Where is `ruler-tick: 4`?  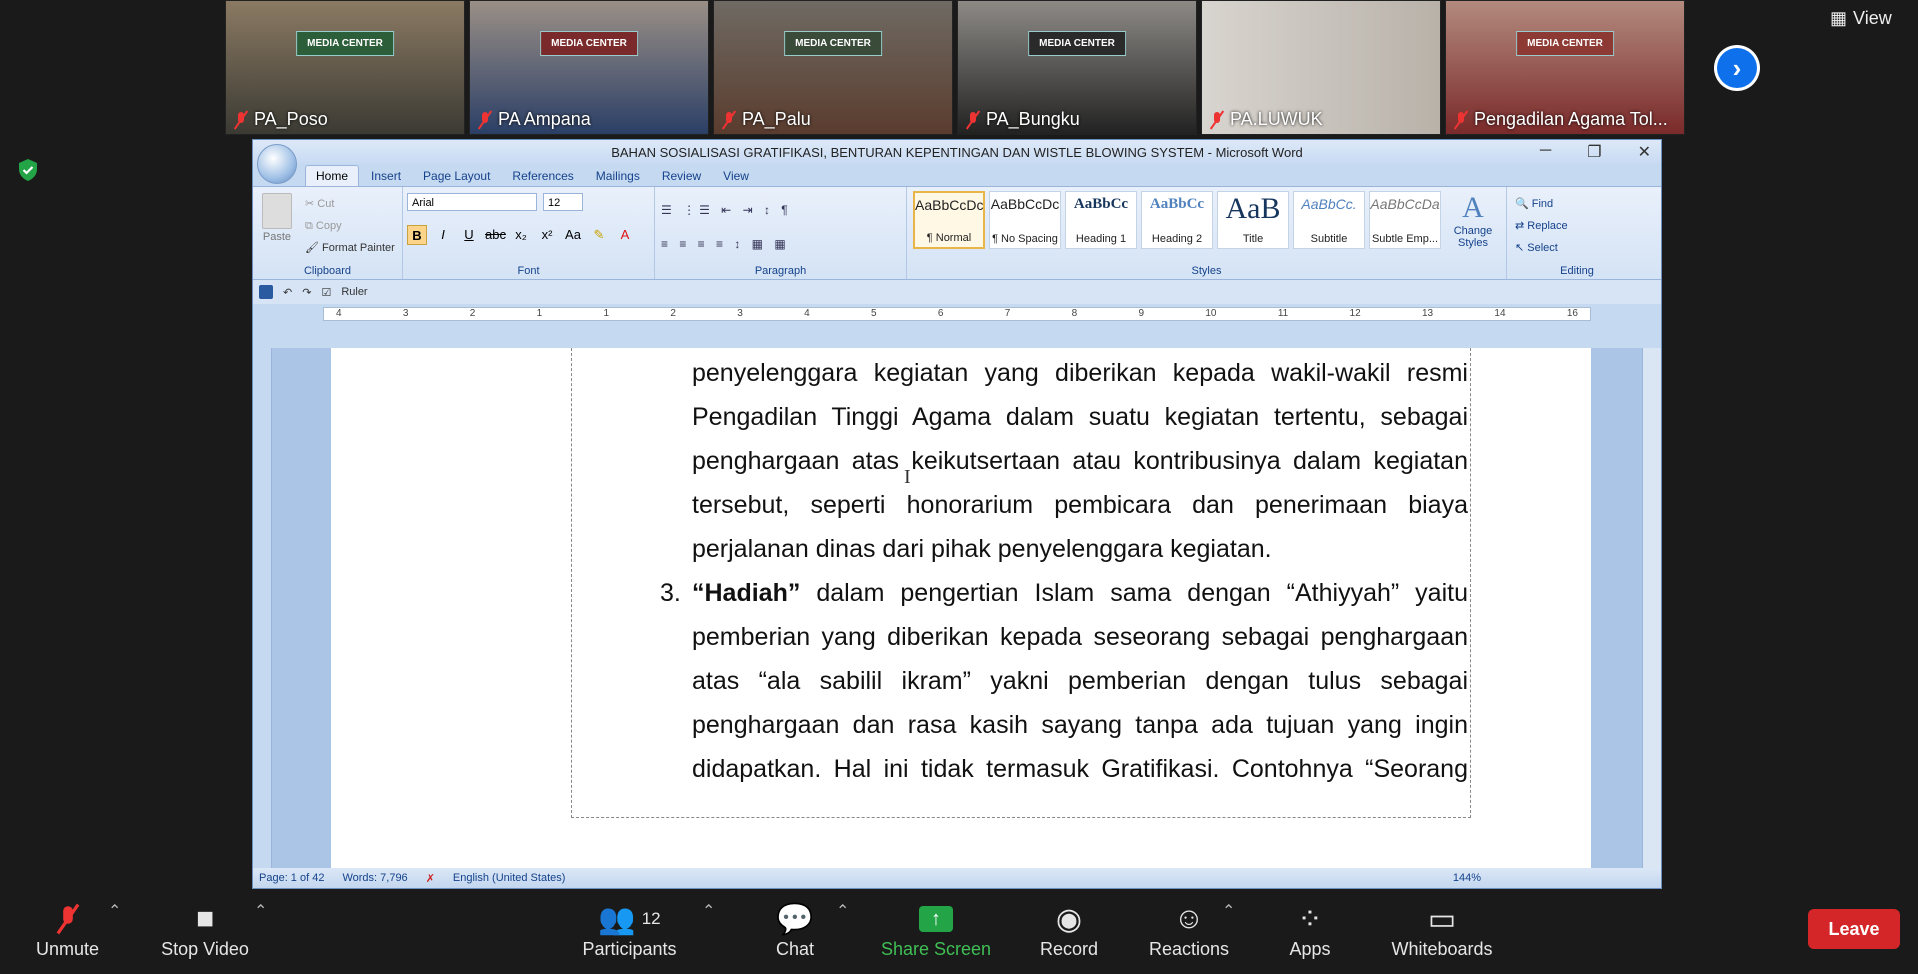
ruler-tick: 4 is located at coordinates (807, 313).